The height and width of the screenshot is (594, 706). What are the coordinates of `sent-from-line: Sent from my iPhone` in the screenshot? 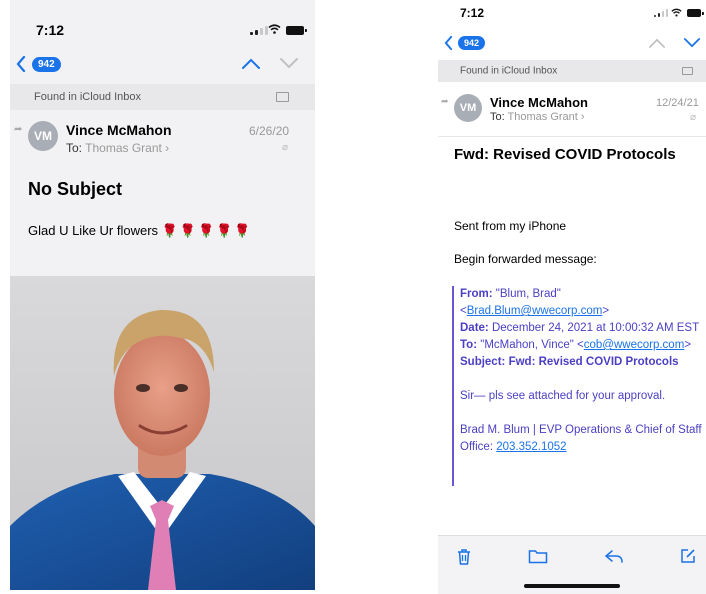 It's located at (510, 226).